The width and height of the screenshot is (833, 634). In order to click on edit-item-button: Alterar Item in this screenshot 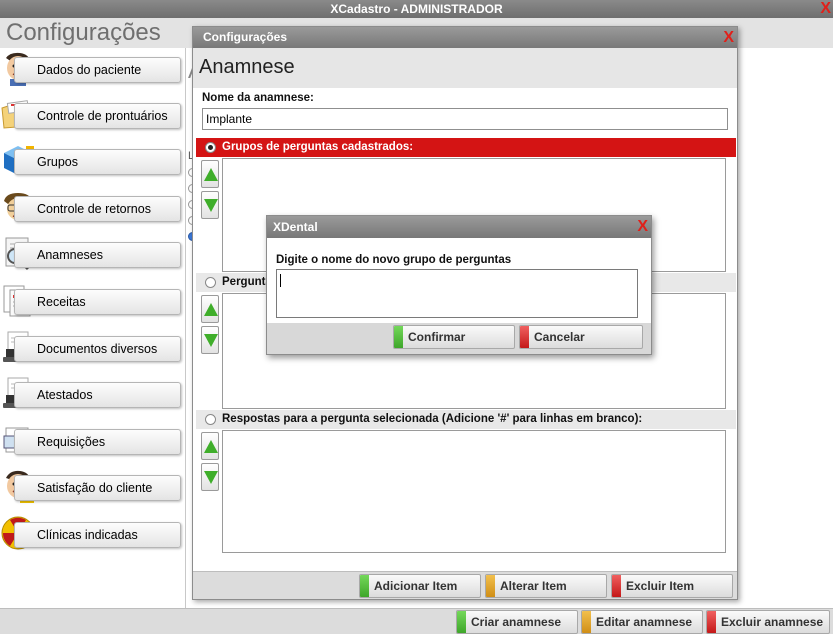, I will do `click(546, 586)`.